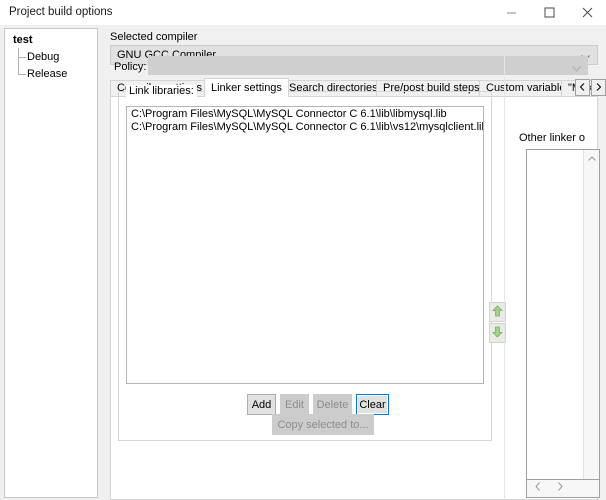 Image resolution: width=606 pixels, height=500 pixels. I want to click on maximize-button, so click(549, 12).